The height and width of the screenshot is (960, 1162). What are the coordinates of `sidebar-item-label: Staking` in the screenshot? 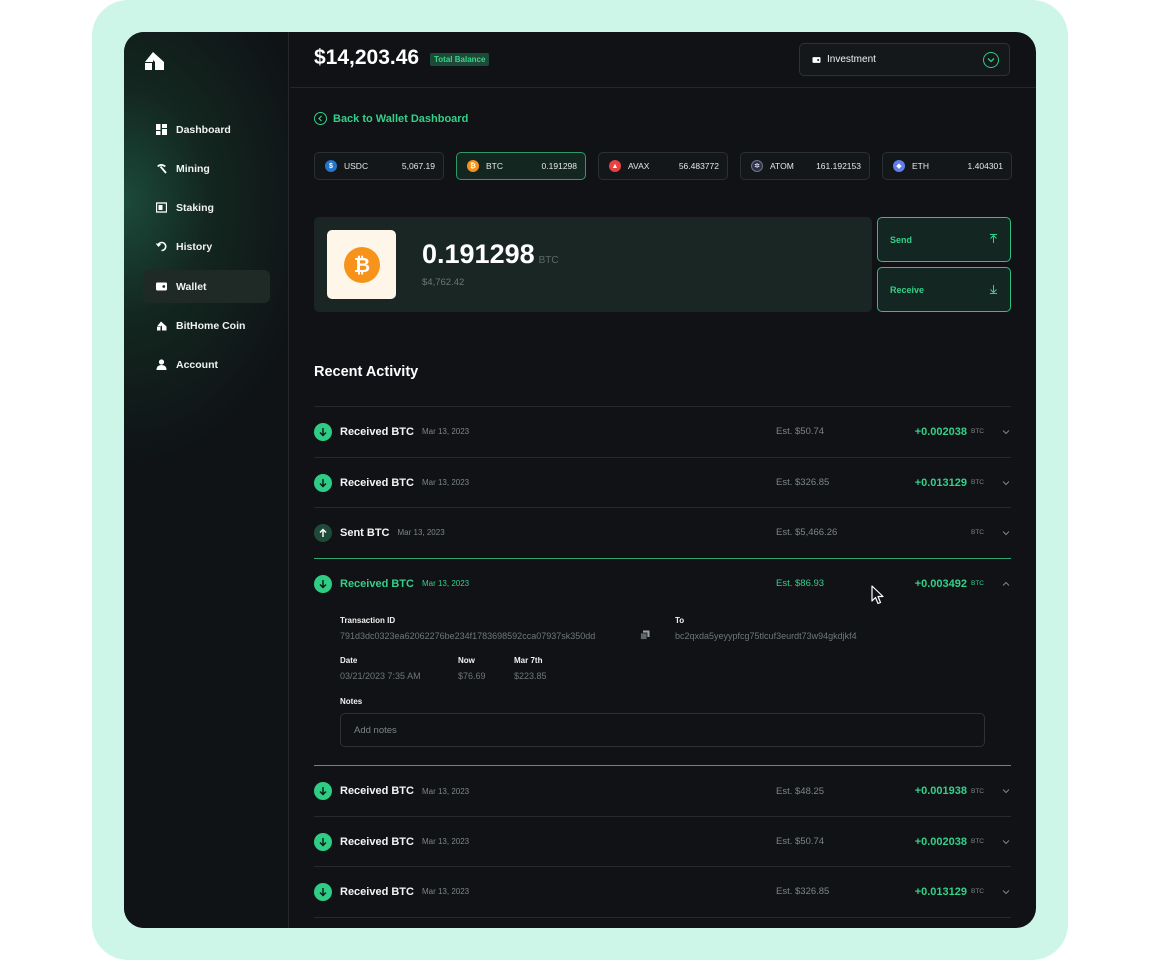 It's located at (195, 207).